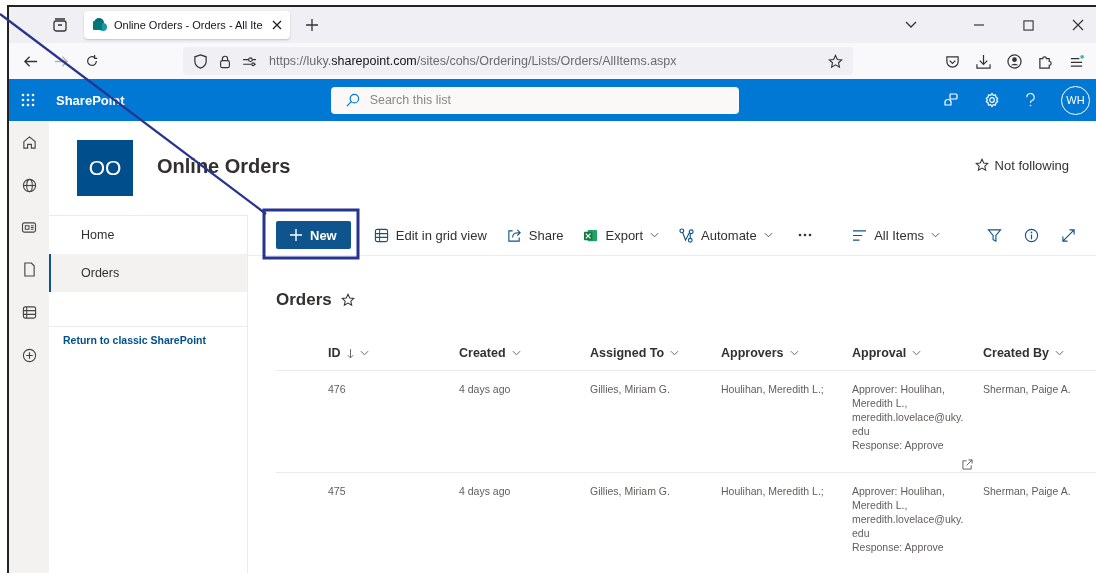 This screenshot has height=573, width=1096. I want to click on list-title: Orders, so click(304, 300).